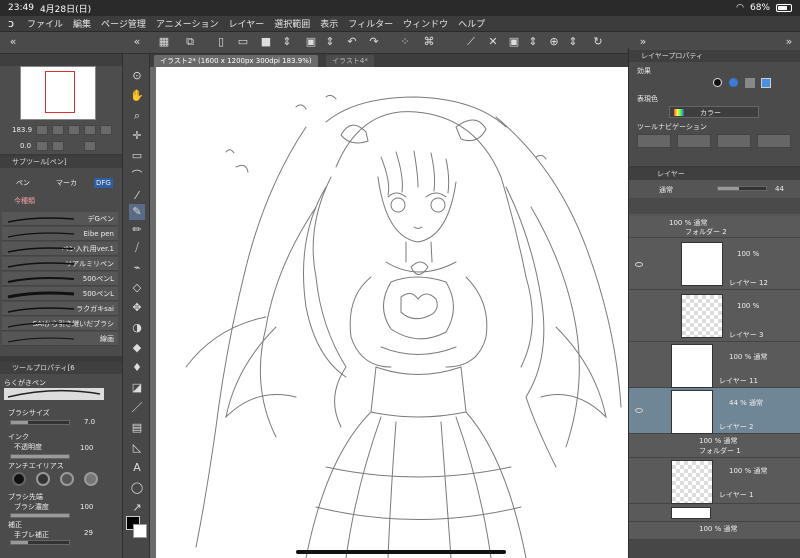  I want to click on expression-color-select: カラー, so click(714, 112).